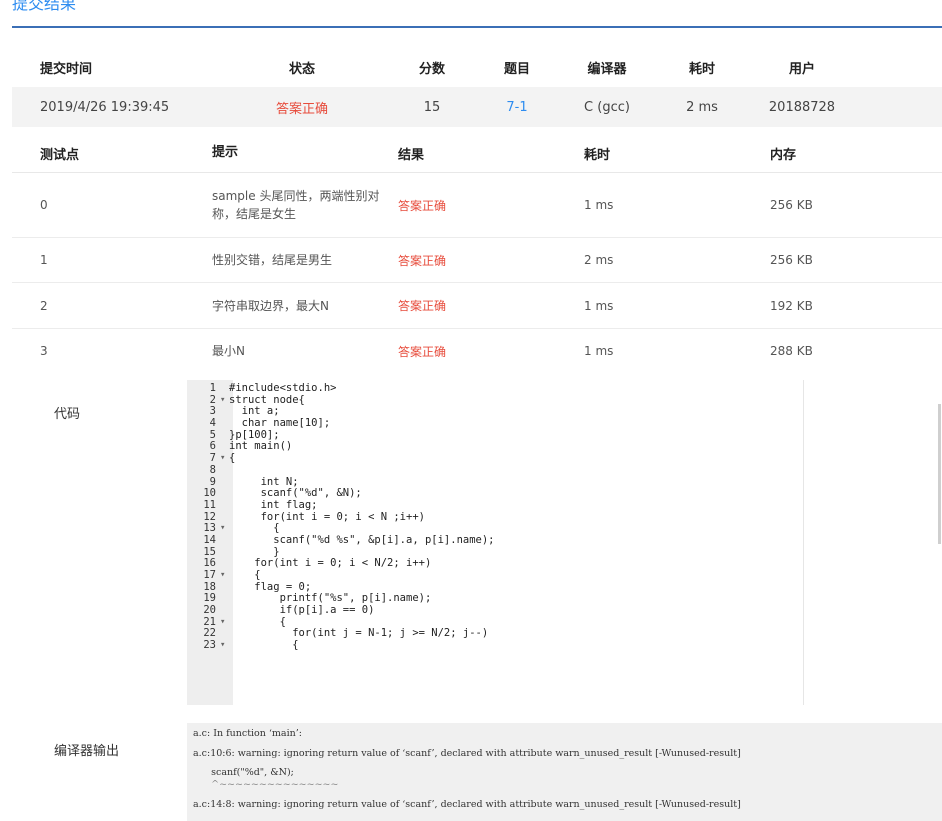 This screenshot has height=821, width=942. Describe the element at coordinates (563, 645) in the screenshot. I see `code-line: 23 ▾ {` at that location.